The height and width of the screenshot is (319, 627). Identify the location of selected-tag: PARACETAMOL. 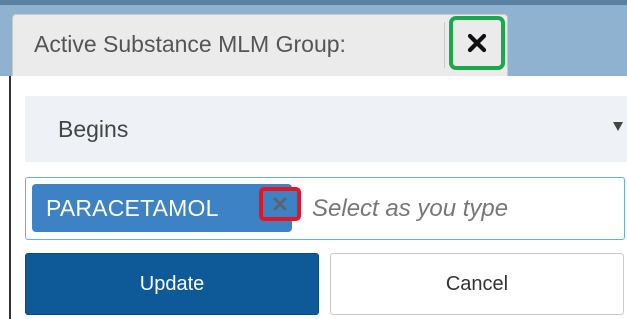
(162, 208).